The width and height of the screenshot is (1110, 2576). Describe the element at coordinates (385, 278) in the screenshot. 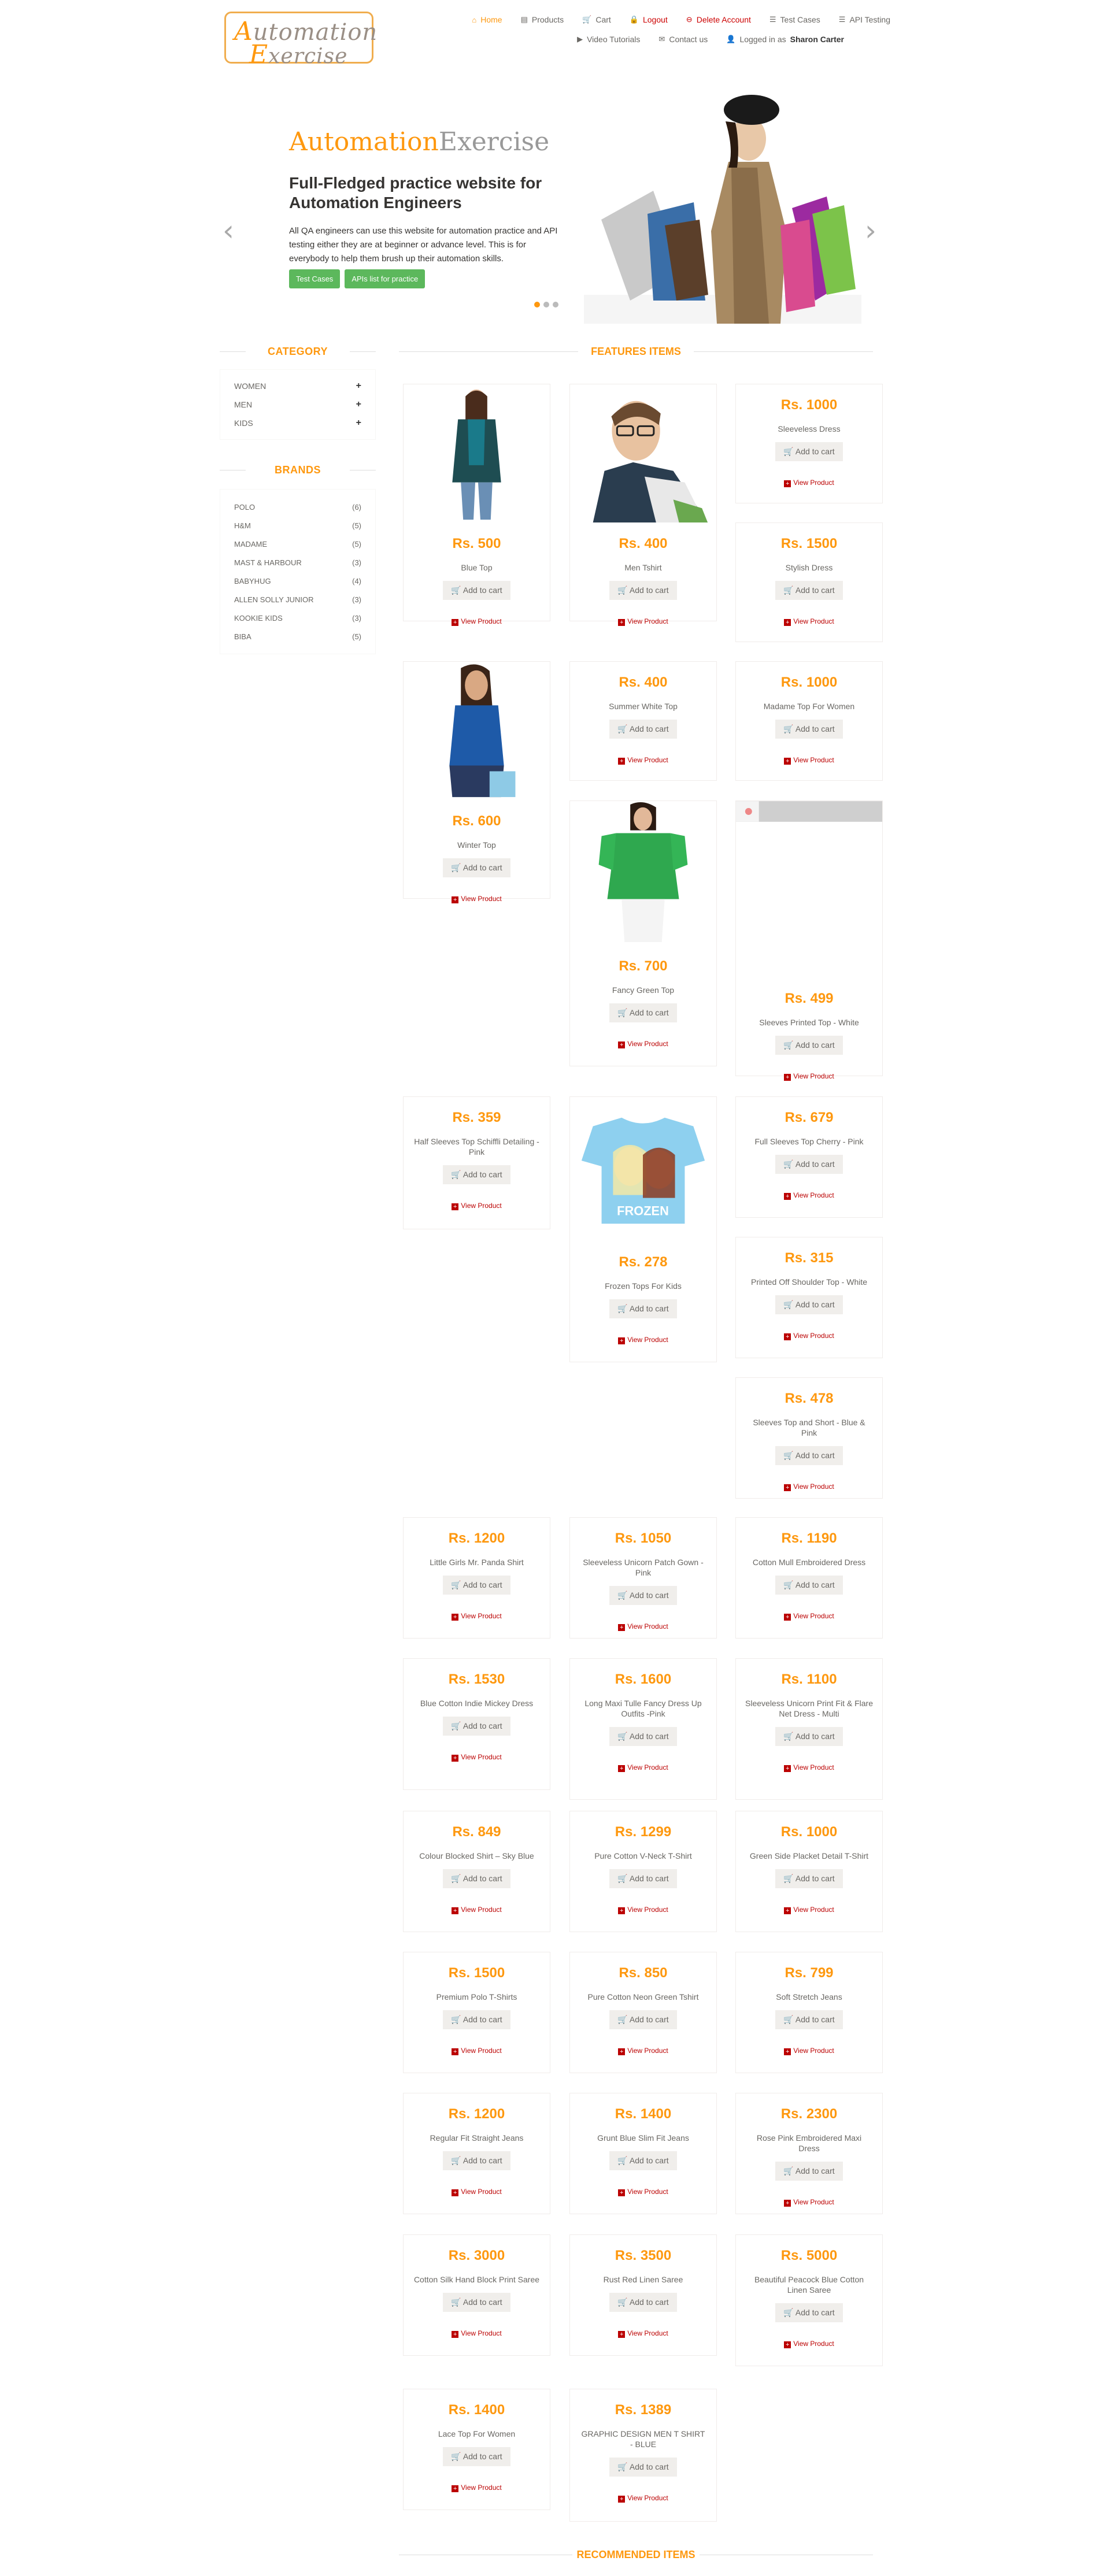

I see `apis-list-button: APIs list for practice` at that location.